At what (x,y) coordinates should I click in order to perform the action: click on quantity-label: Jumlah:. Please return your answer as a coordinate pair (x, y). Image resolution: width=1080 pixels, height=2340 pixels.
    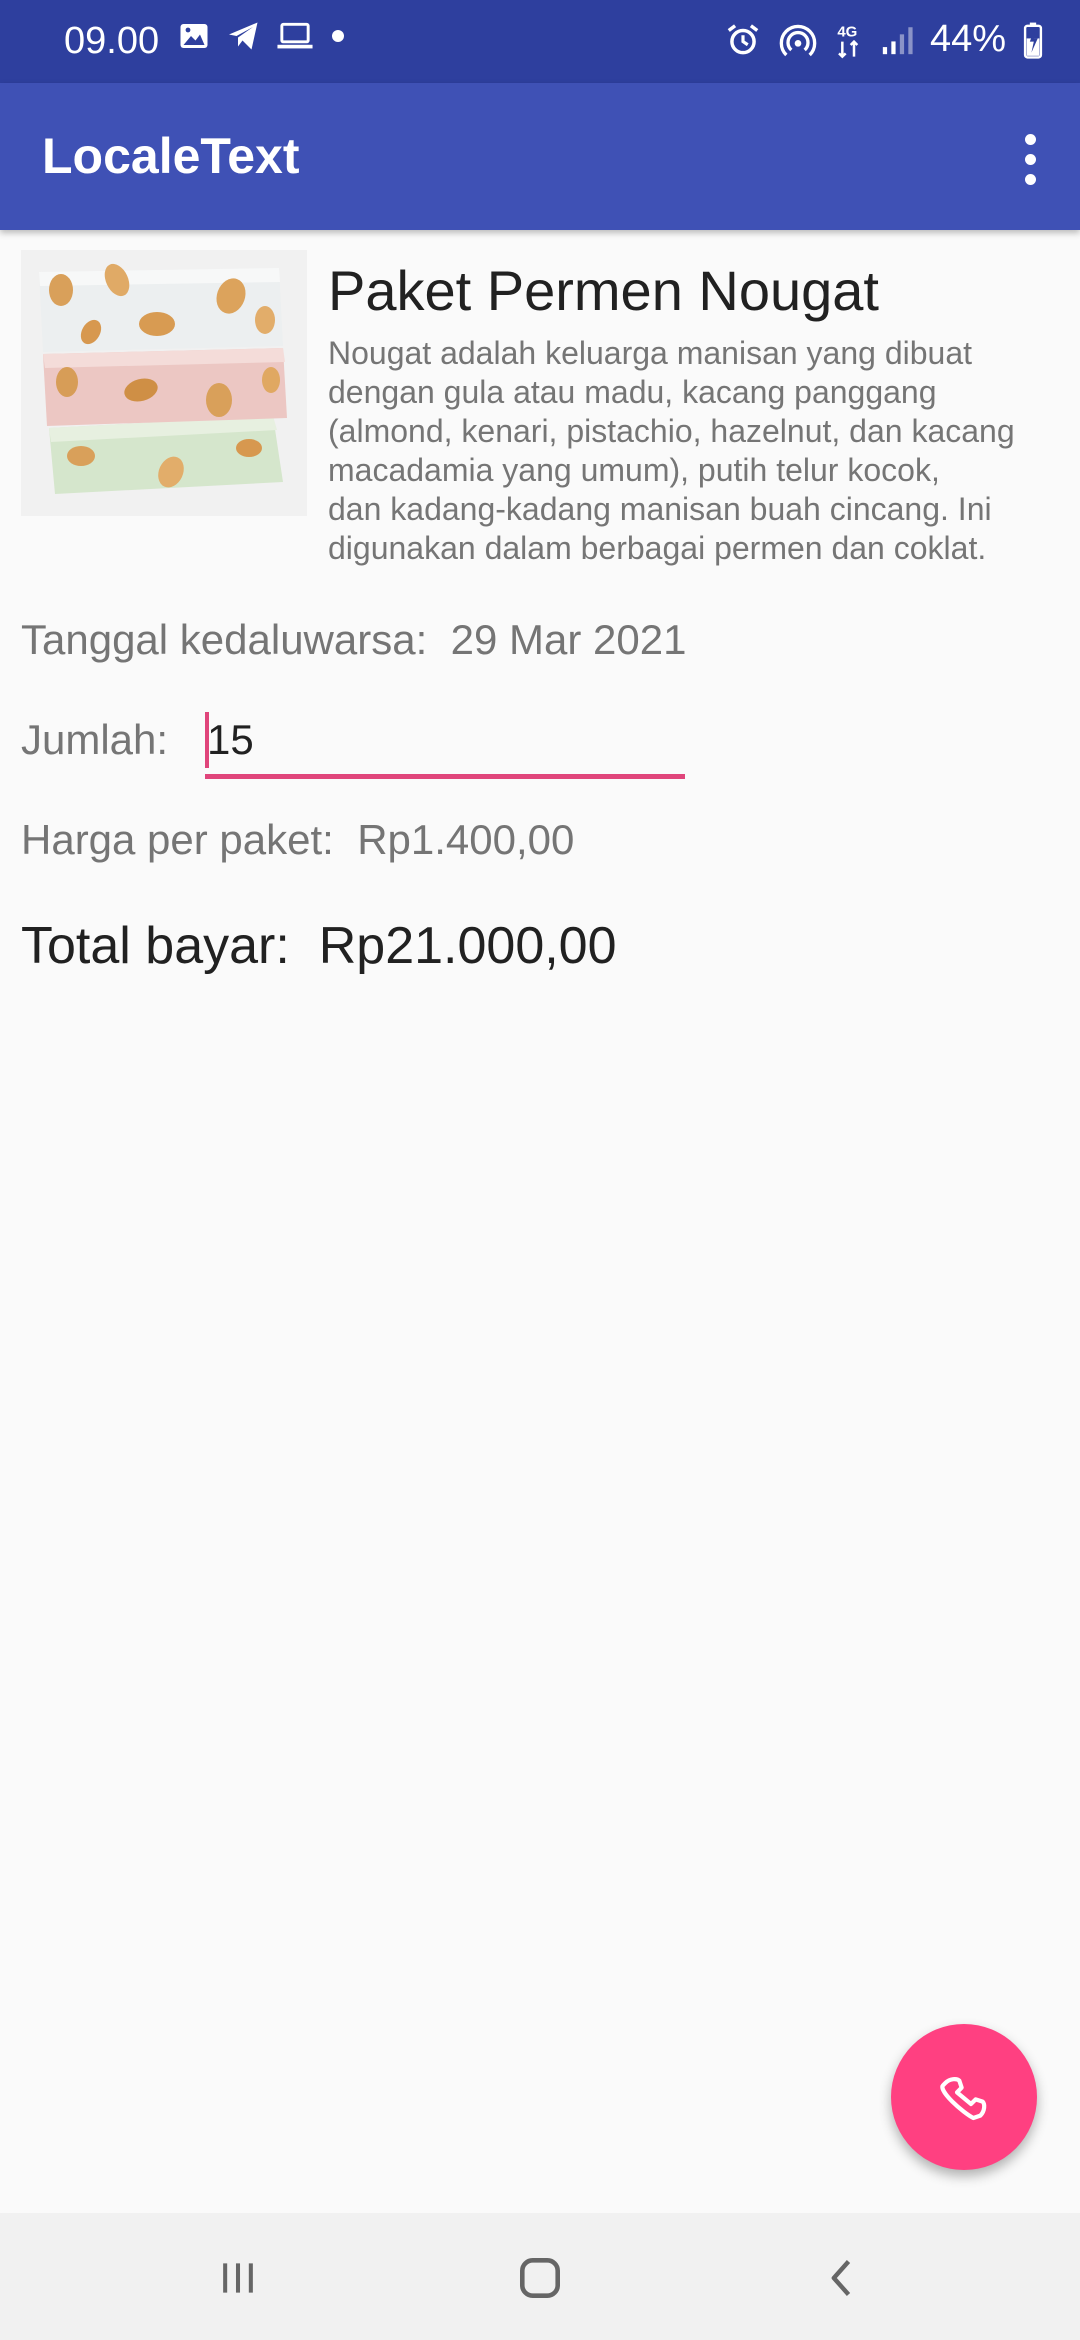
    Looking at the image, I should click on (95, 739).